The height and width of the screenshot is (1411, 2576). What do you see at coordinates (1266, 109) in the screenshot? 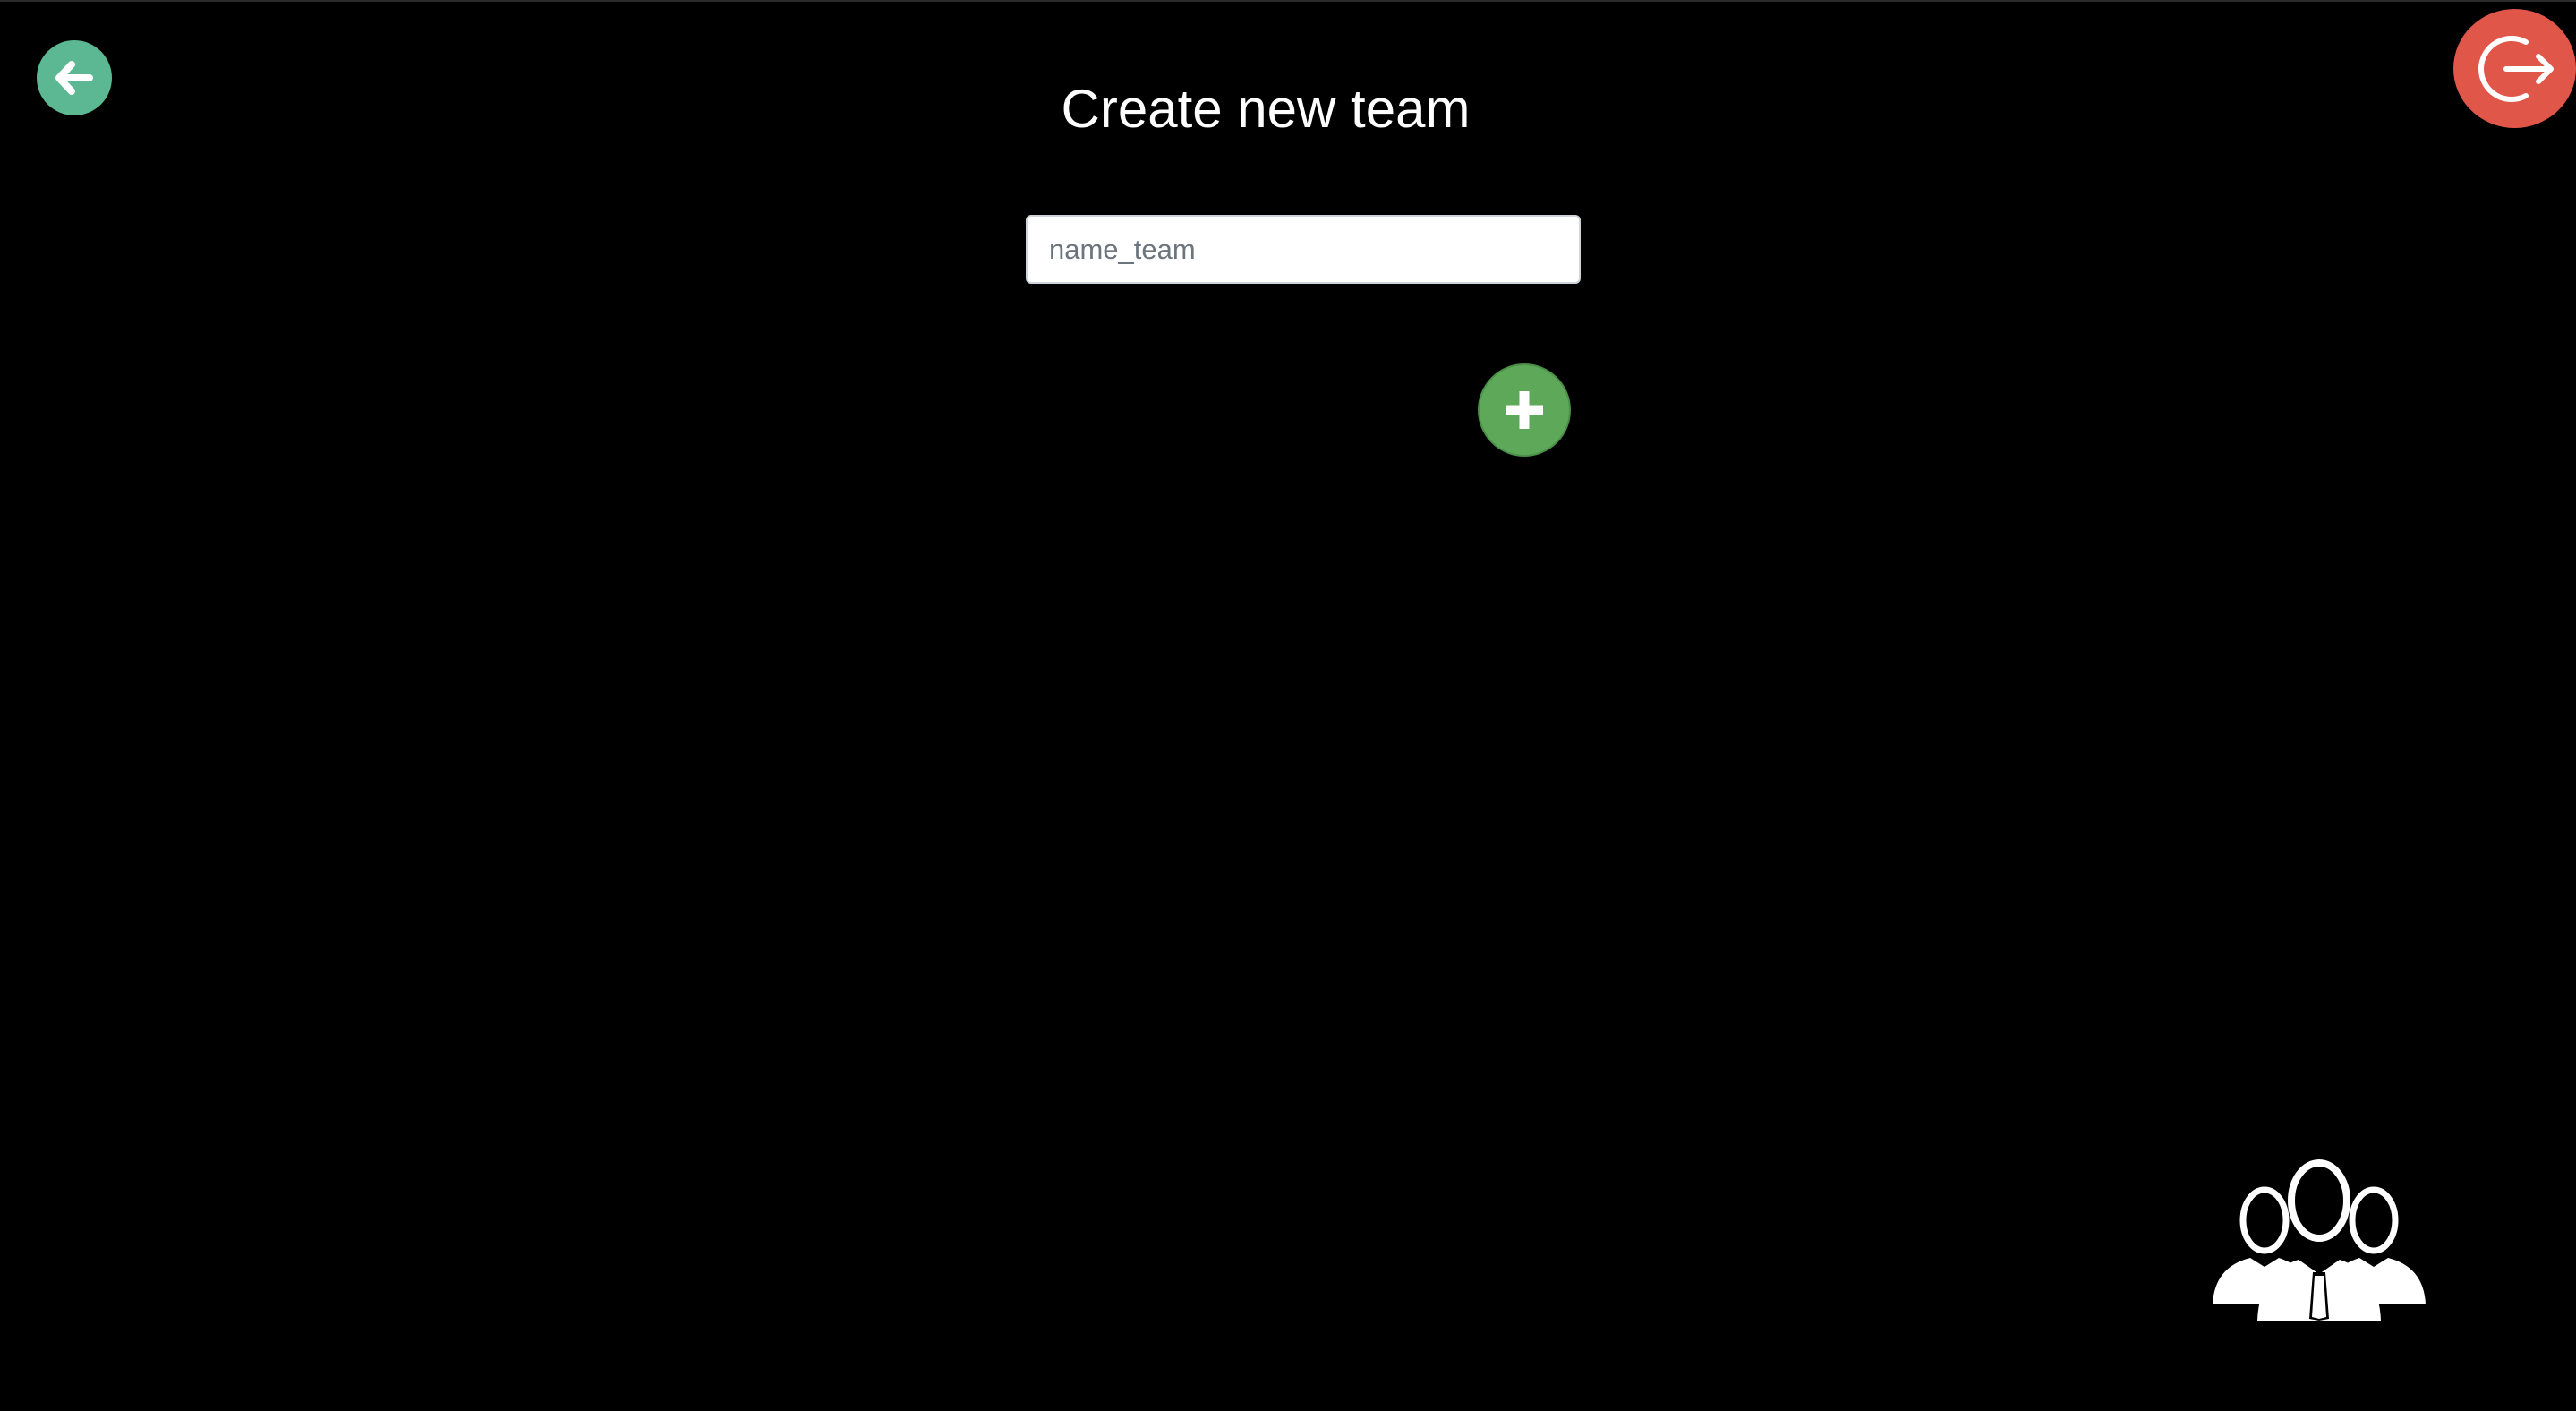
I see `page-title: Create new team` at bounding box center [1266, 109].